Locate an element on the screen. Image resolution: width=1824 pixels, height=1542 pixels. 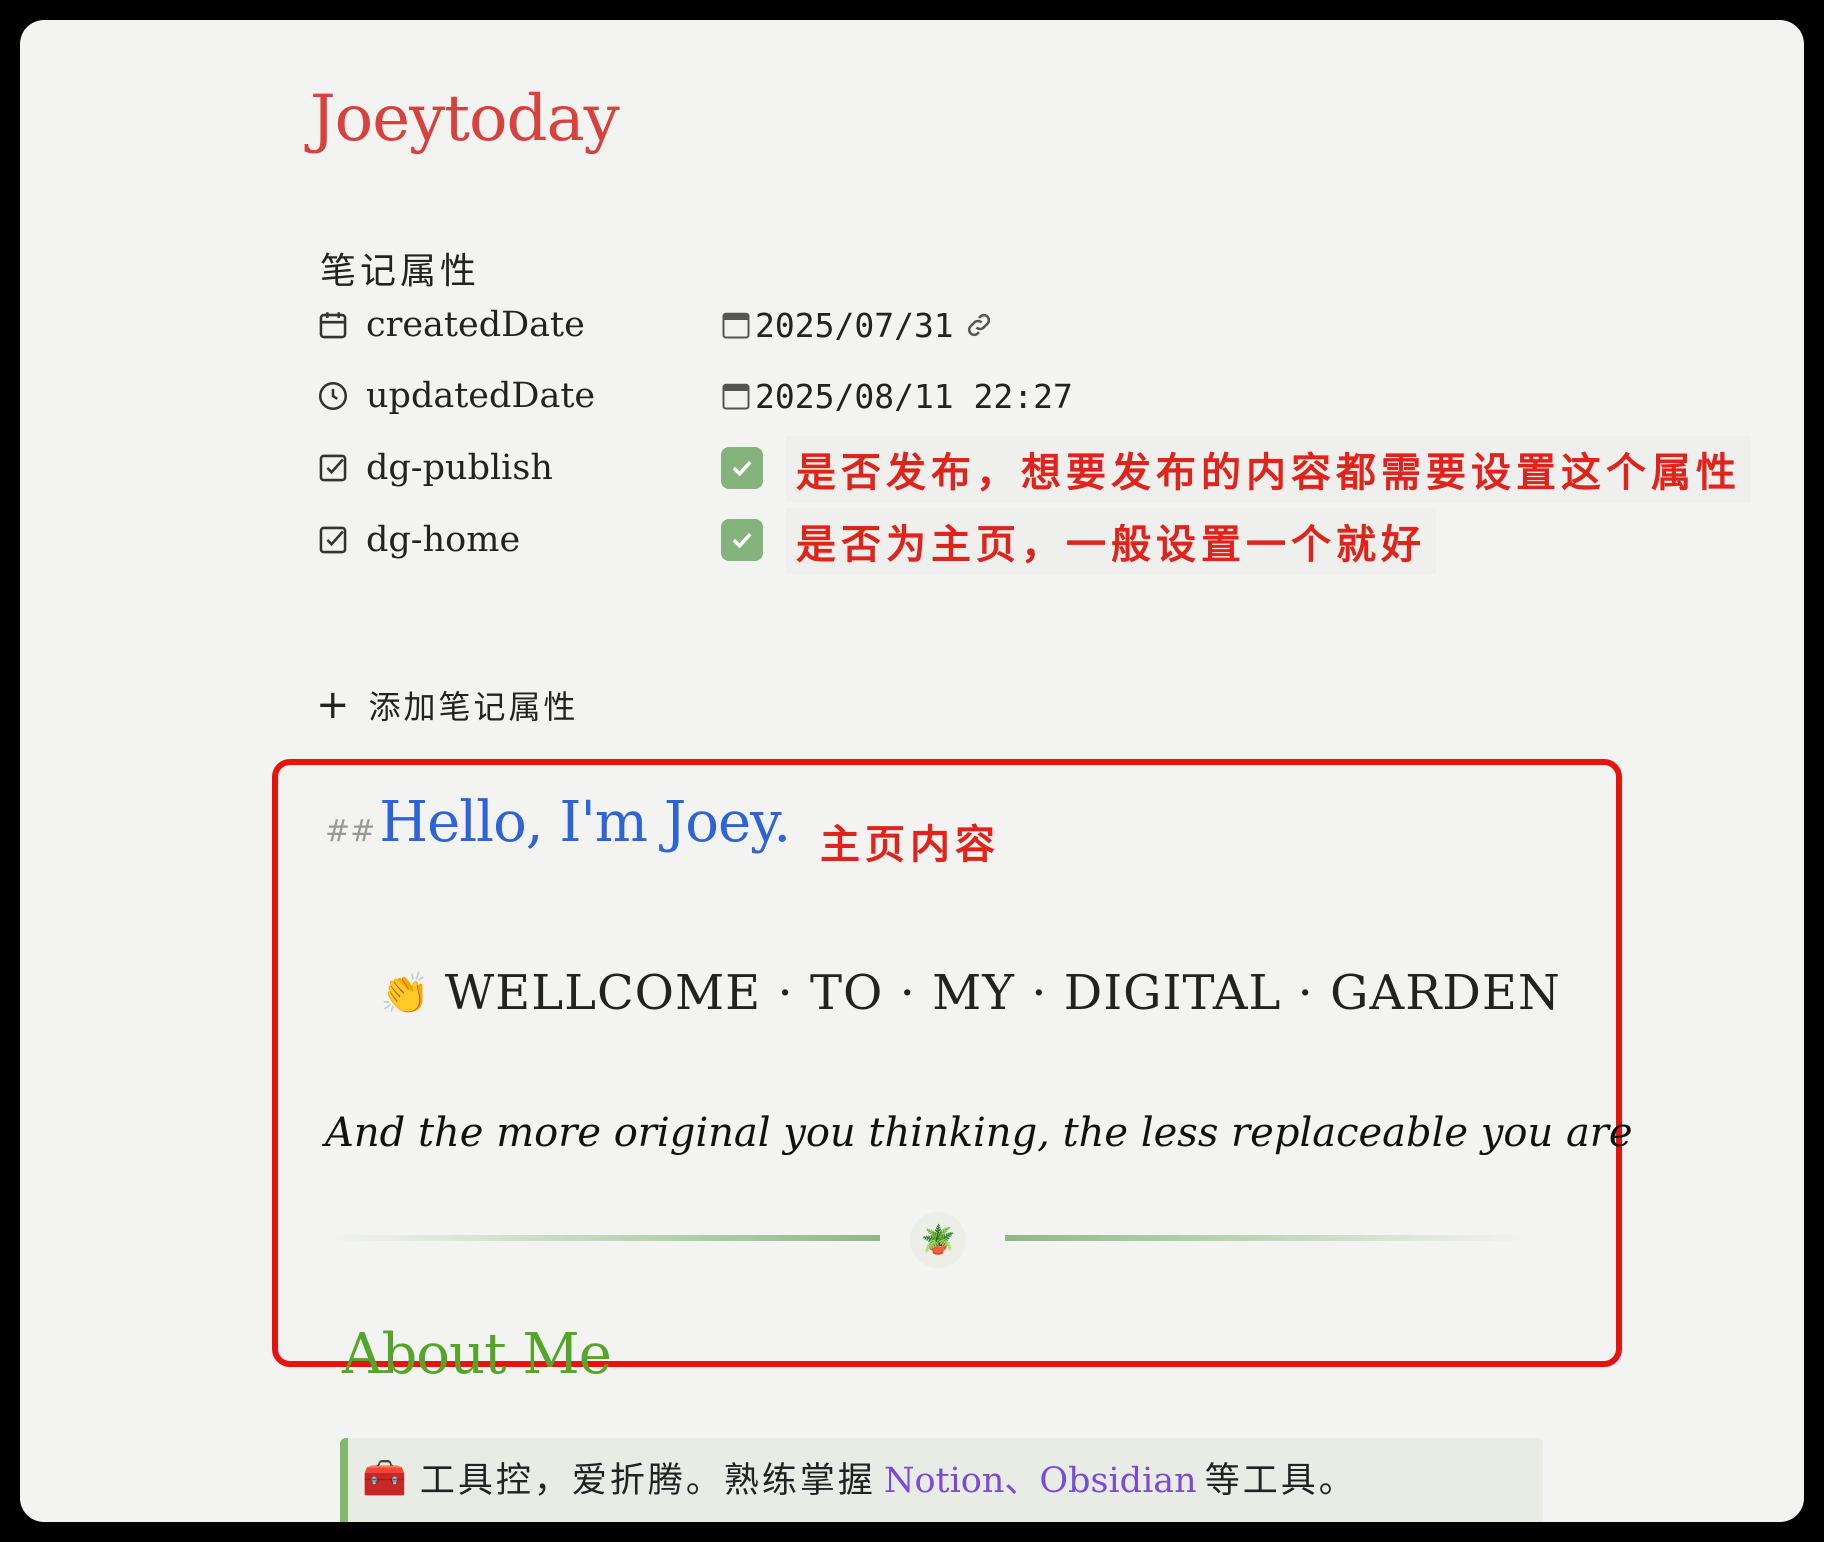
date-value: 2025/07/31 is located at coordinates (854, 325).